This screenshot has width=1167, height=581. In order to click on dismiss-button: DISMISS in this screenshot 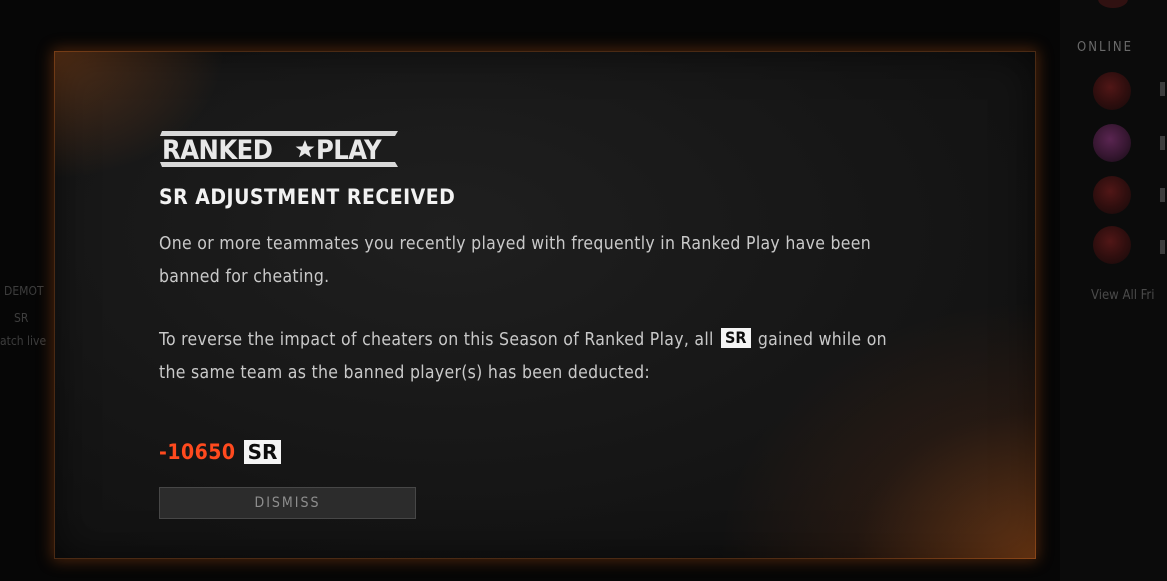, I will do `click(287, 503)`.